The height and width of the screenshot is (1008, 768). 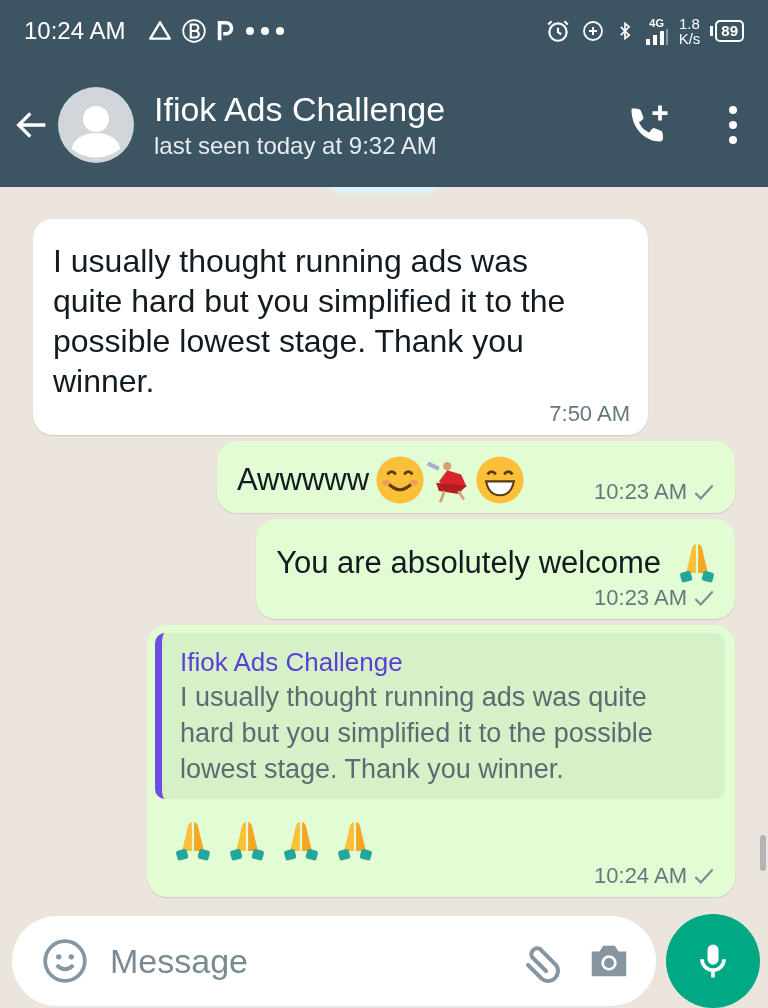 What do you see at coordinates (729, 31) in the screenshot?
I see `battery-level: 89` at bounding box center [729, 31].